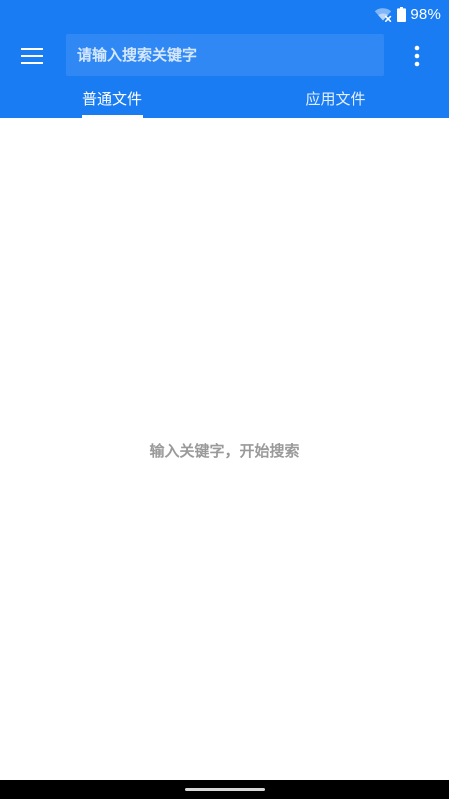  Describe the element at coordinates (425, 14) in the screenshot. I see `battery-percentage: 98%` at that location.